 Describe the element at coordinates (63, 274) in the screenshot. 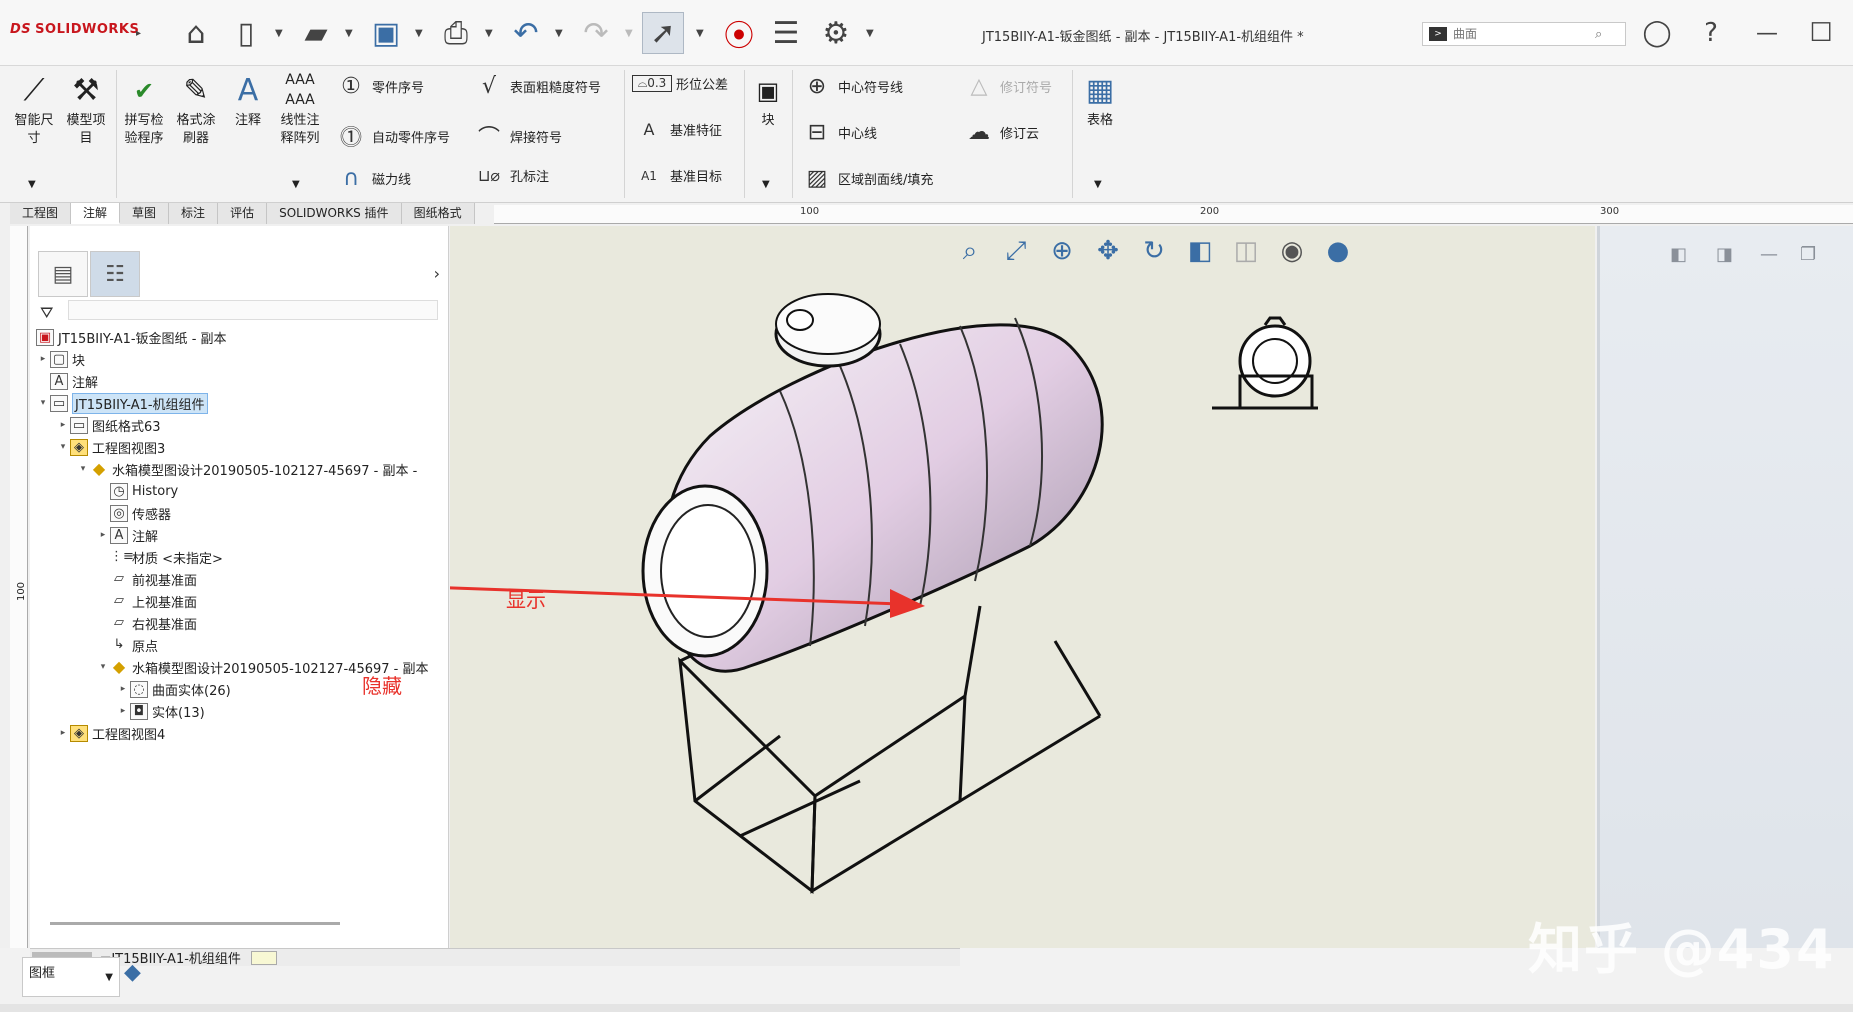

I see `feature-tree-tab-icon: ▤` at that location.